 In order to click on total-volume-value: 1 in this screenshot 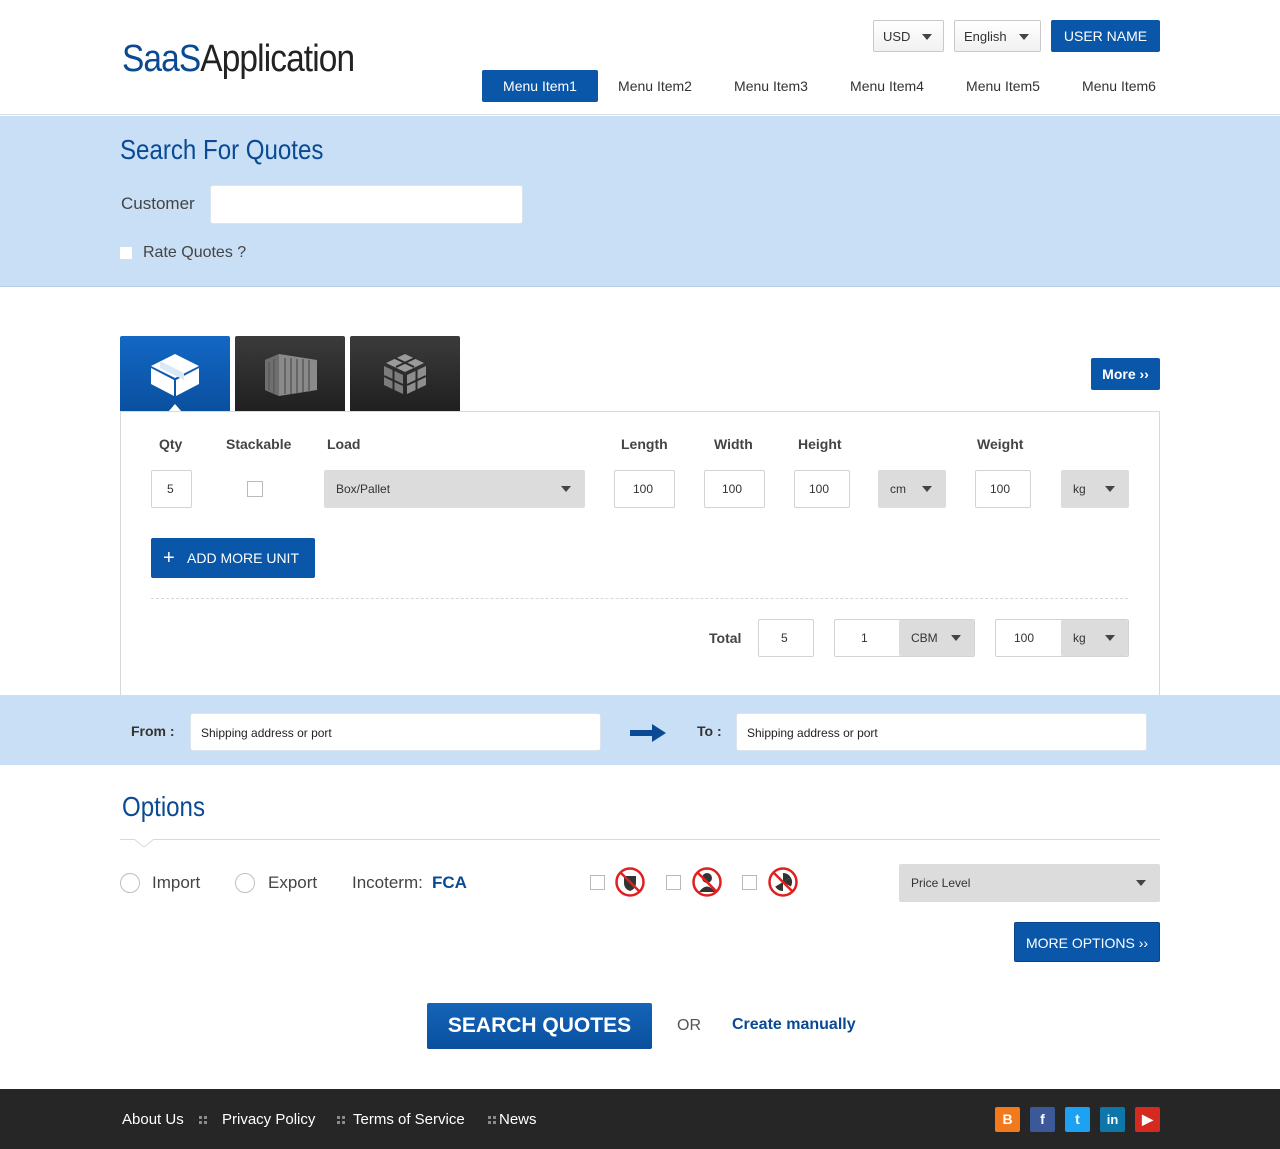, I will do `click(864, 638)`.